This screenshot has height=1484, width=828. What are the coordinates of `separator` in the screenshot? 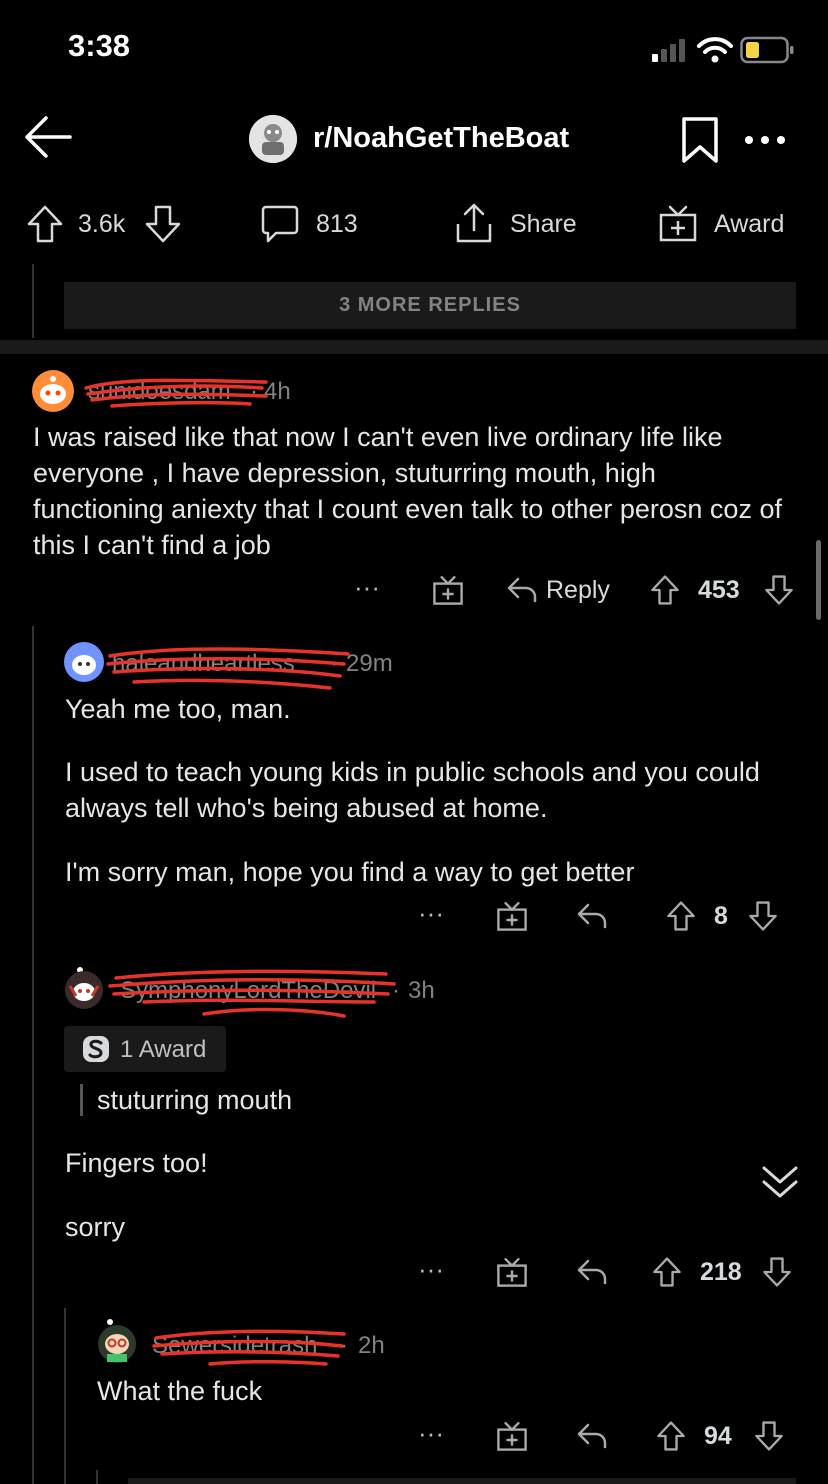 It's located at (414, 347).